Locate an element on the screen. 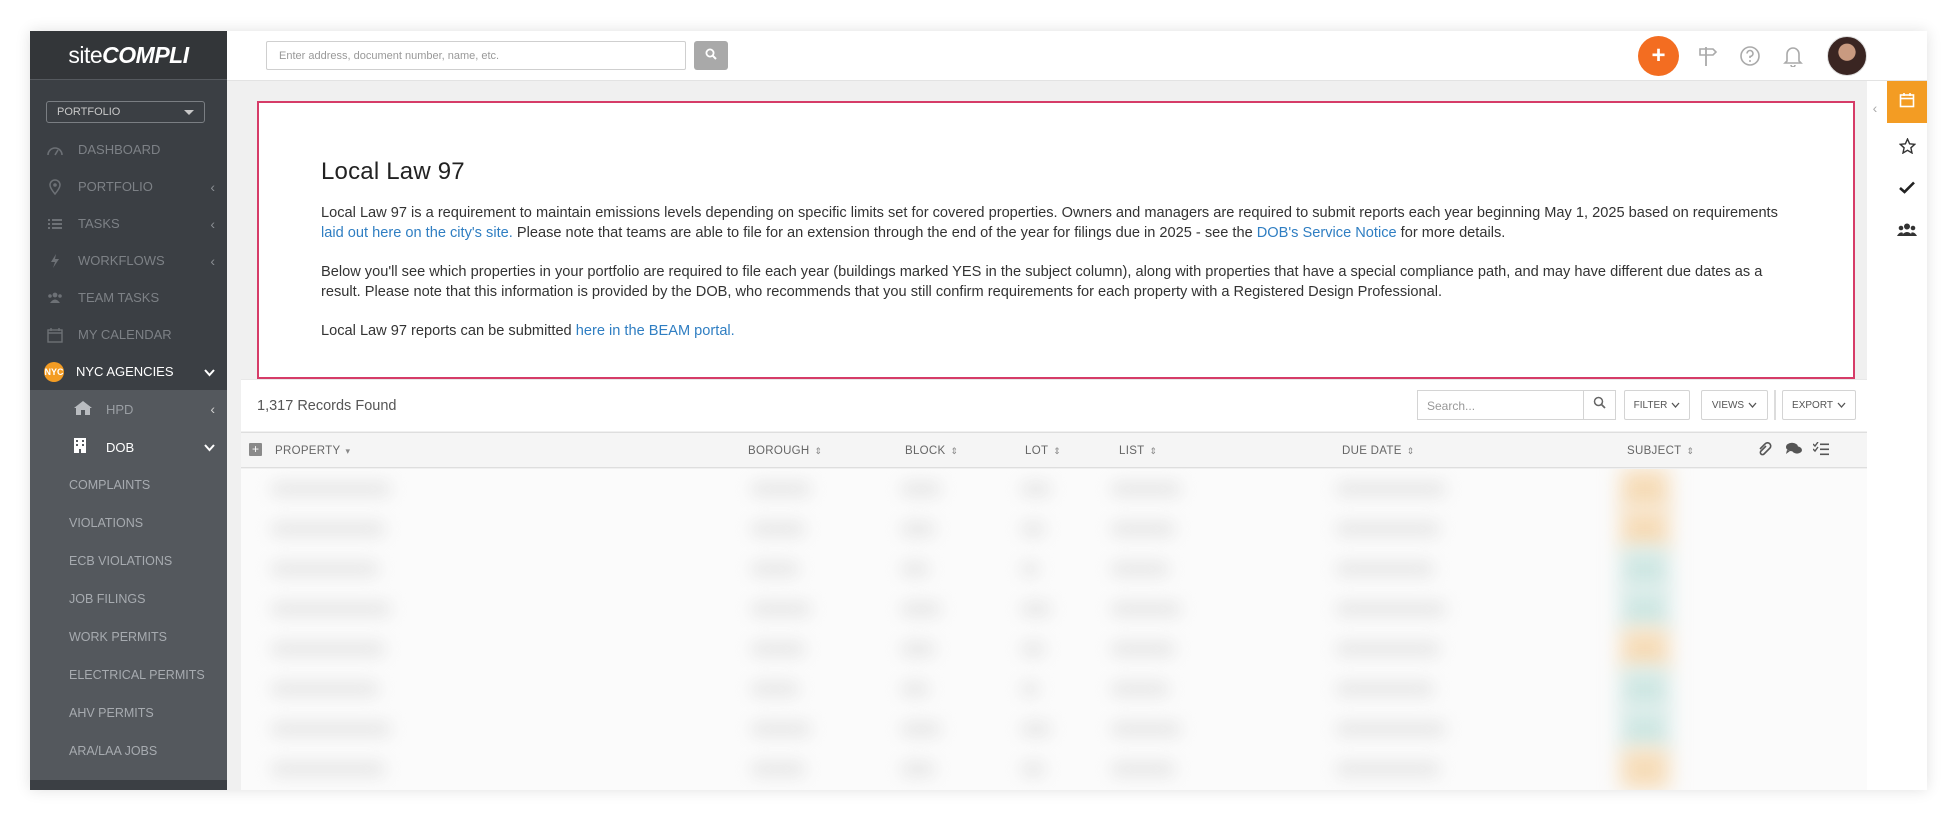 The height and width of the screenshot is (819, 1958). favorites-rail-button is located at coordinates (1907, 148).